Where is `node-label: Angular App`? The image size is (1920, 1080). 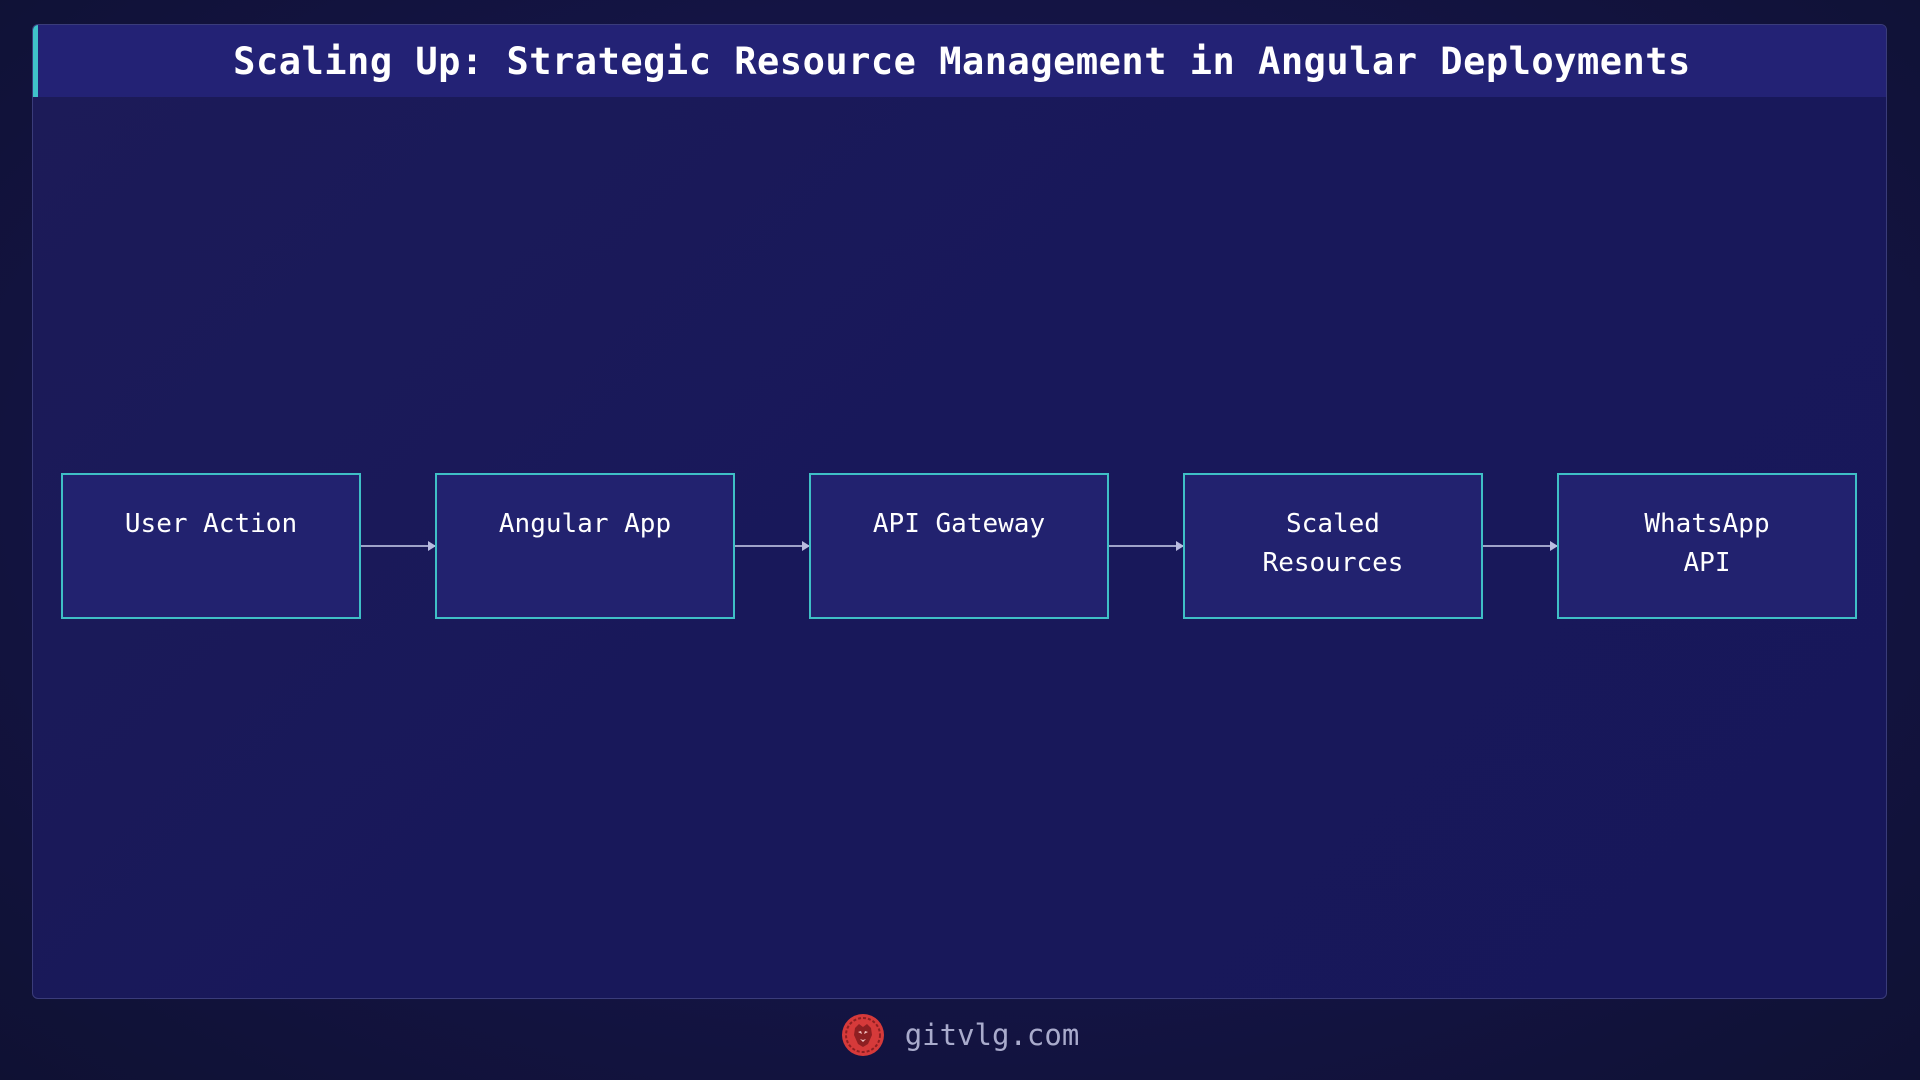 node-label: Angular App is located at coordinates (585, 524).